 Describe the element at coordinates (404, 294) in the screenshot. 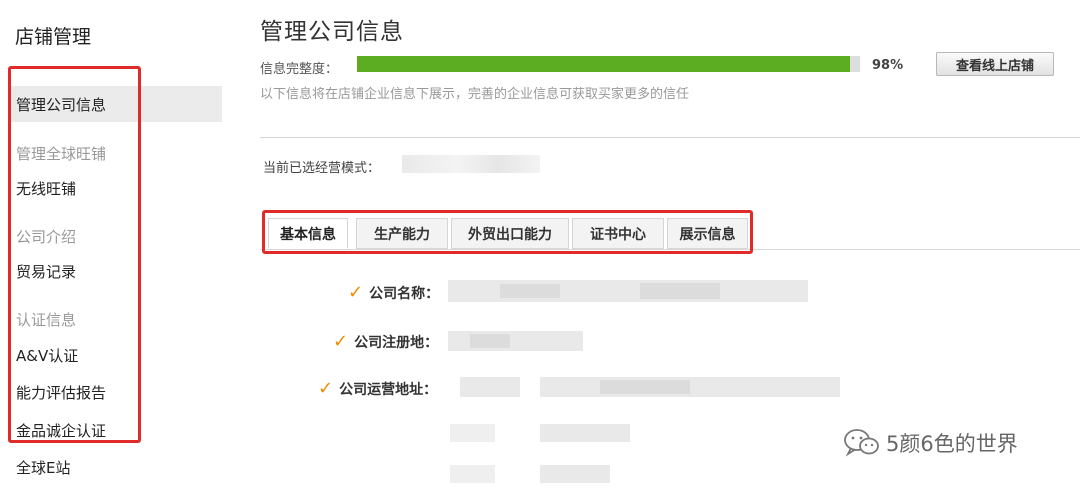

I see `field-label-company-name: 公司名称：` at that location.